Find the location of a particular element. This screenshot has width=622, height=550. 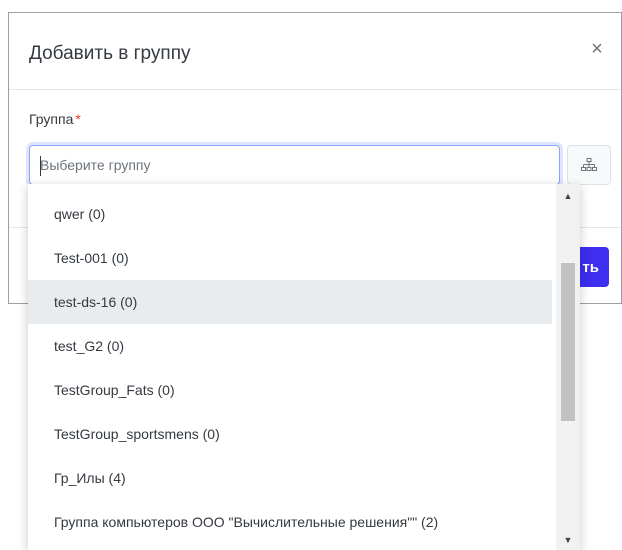

group-option: Test-001 (0) is located at coordinates (290, 258).